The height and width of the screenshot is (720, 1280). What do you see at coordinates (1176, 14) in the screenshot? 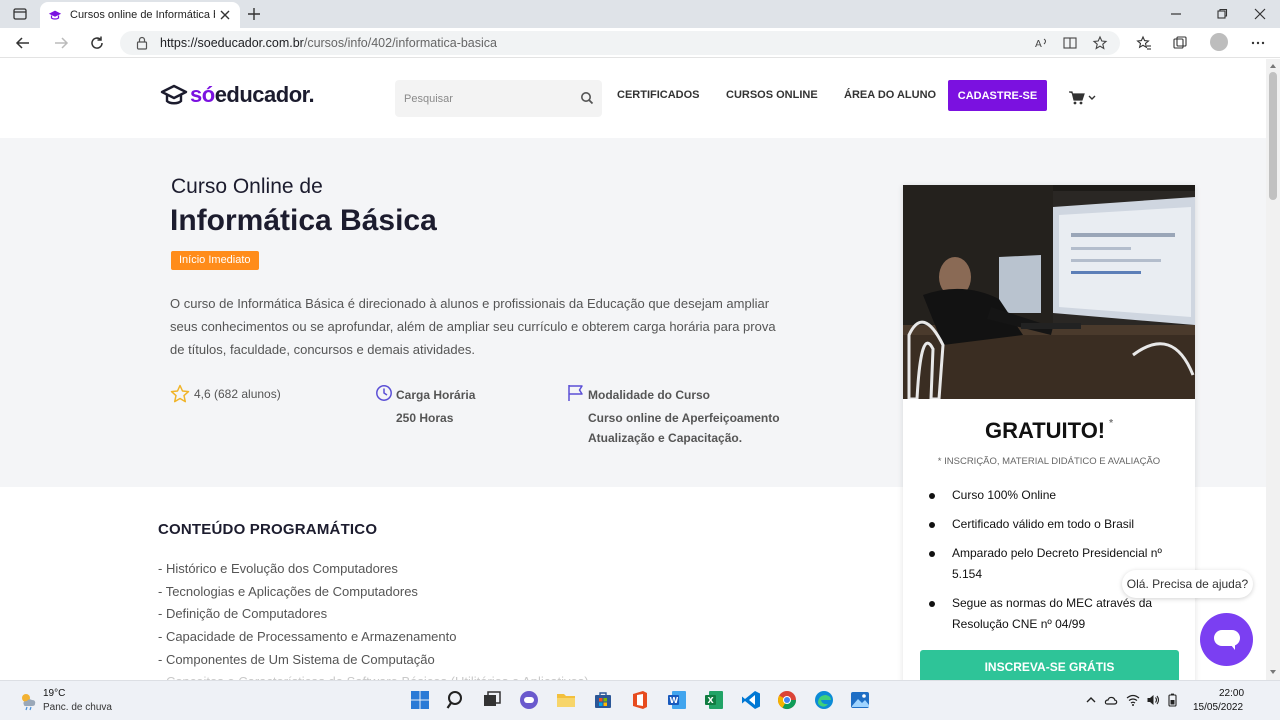
I see `minimize-icon` at bounding box center [1176, 14].